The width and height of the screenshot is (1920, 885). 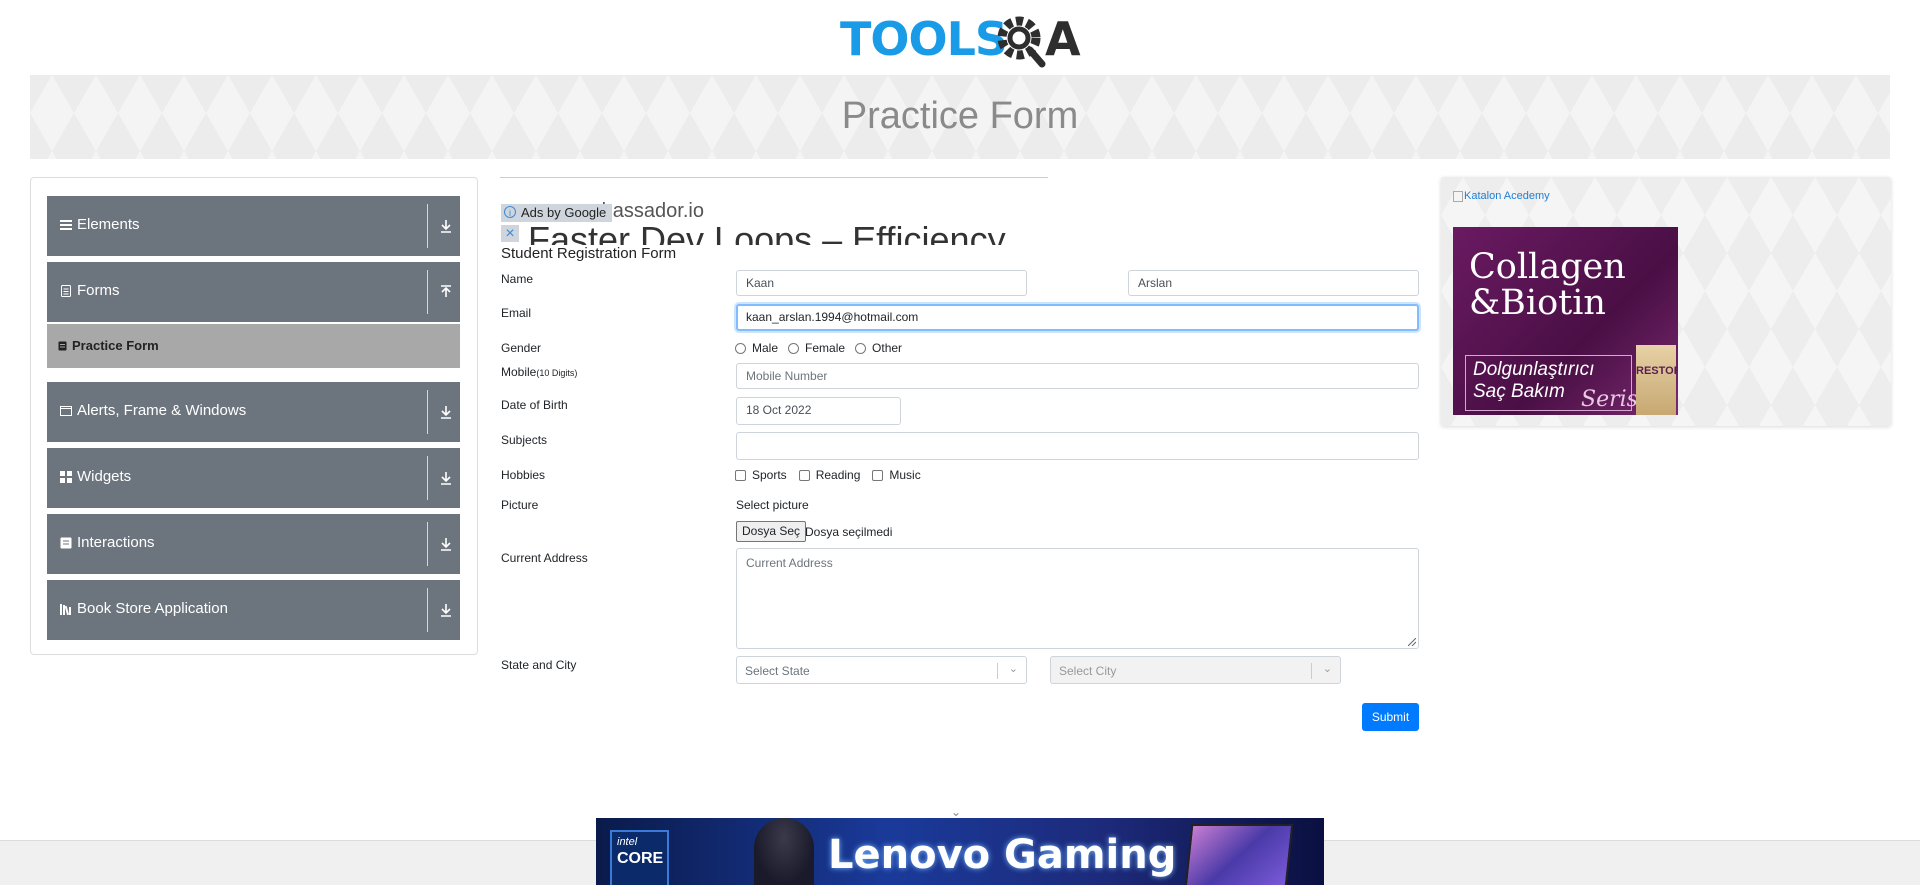 What do you see at coordinates (1077, 376) in the screenshot?
I see `mobile-input: Mobile Number` at bounding box center [1077, 376].